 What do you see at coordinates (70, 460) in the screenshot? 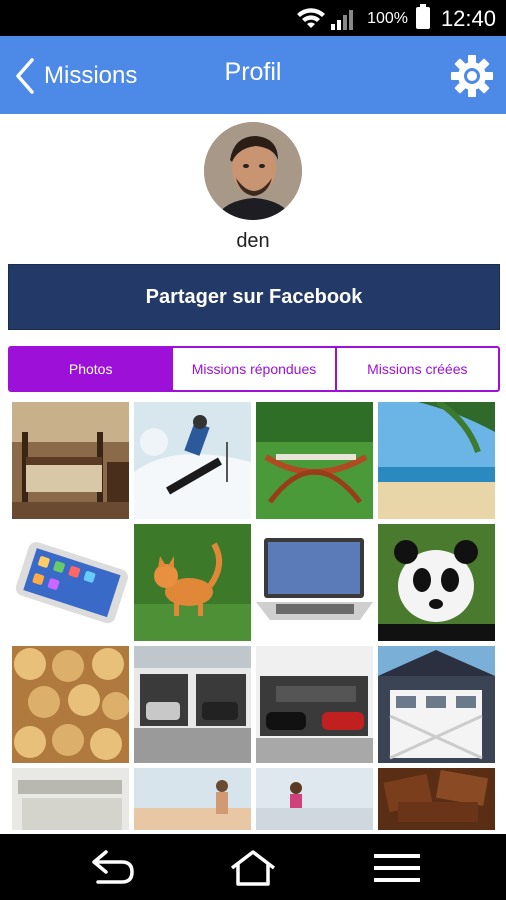
I see `bedroom-photo` at bounding box center [70, 460].